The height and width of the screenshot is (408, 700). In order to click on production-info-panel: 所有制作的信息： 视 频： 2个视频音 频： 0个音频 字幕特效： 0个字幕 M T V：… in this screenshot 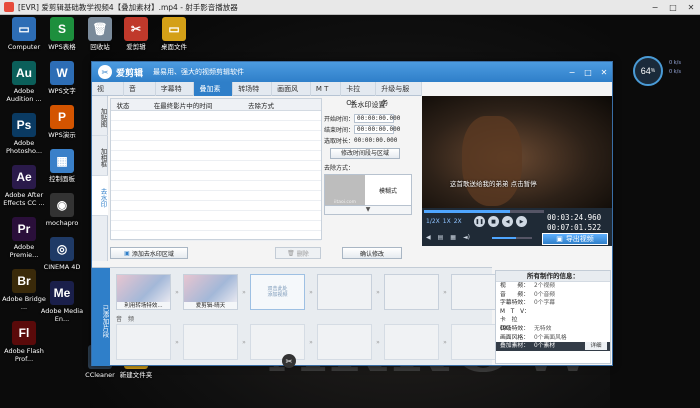, I will do `click(553, 317)`.